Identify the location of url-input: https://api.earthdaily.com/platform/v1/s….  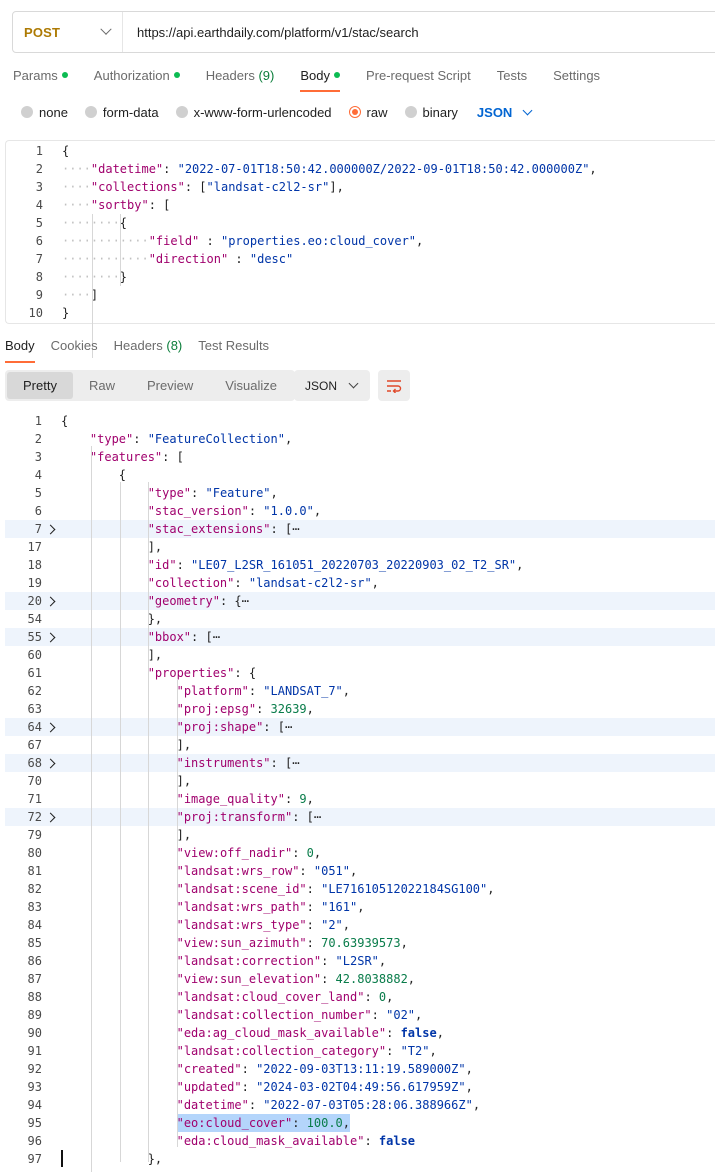
(271, 32).